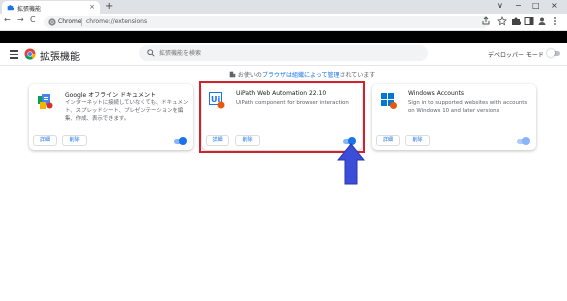 The width and height of the screenshot is (567, 301). I want to click on window-close-icon: ×, so click(554, 5).